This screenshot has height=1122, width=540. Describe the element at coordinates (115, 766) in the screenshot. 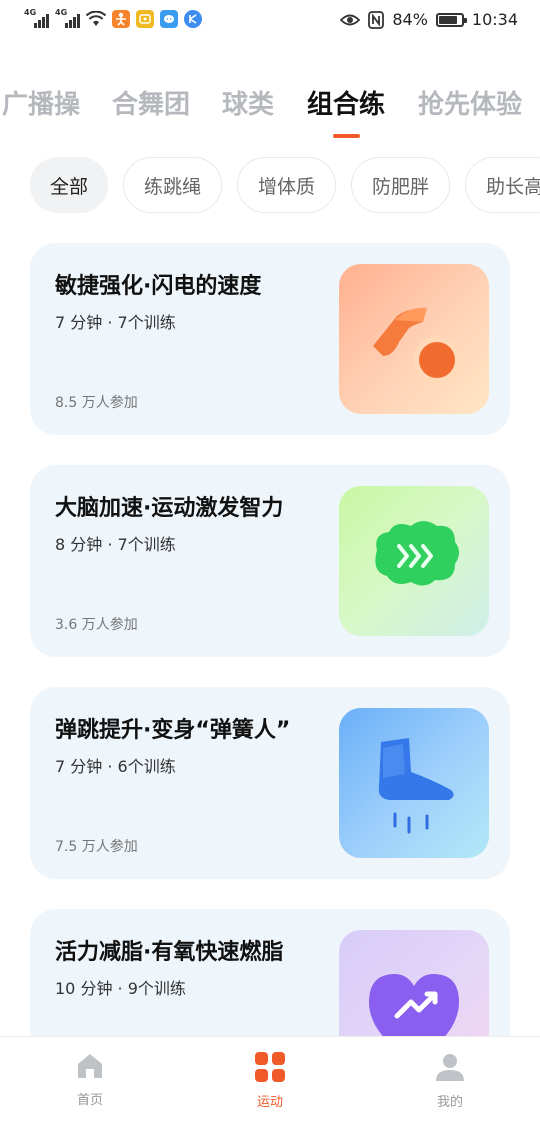

I see `workout-duration: 7 分钟 · 6个训练` at that location.